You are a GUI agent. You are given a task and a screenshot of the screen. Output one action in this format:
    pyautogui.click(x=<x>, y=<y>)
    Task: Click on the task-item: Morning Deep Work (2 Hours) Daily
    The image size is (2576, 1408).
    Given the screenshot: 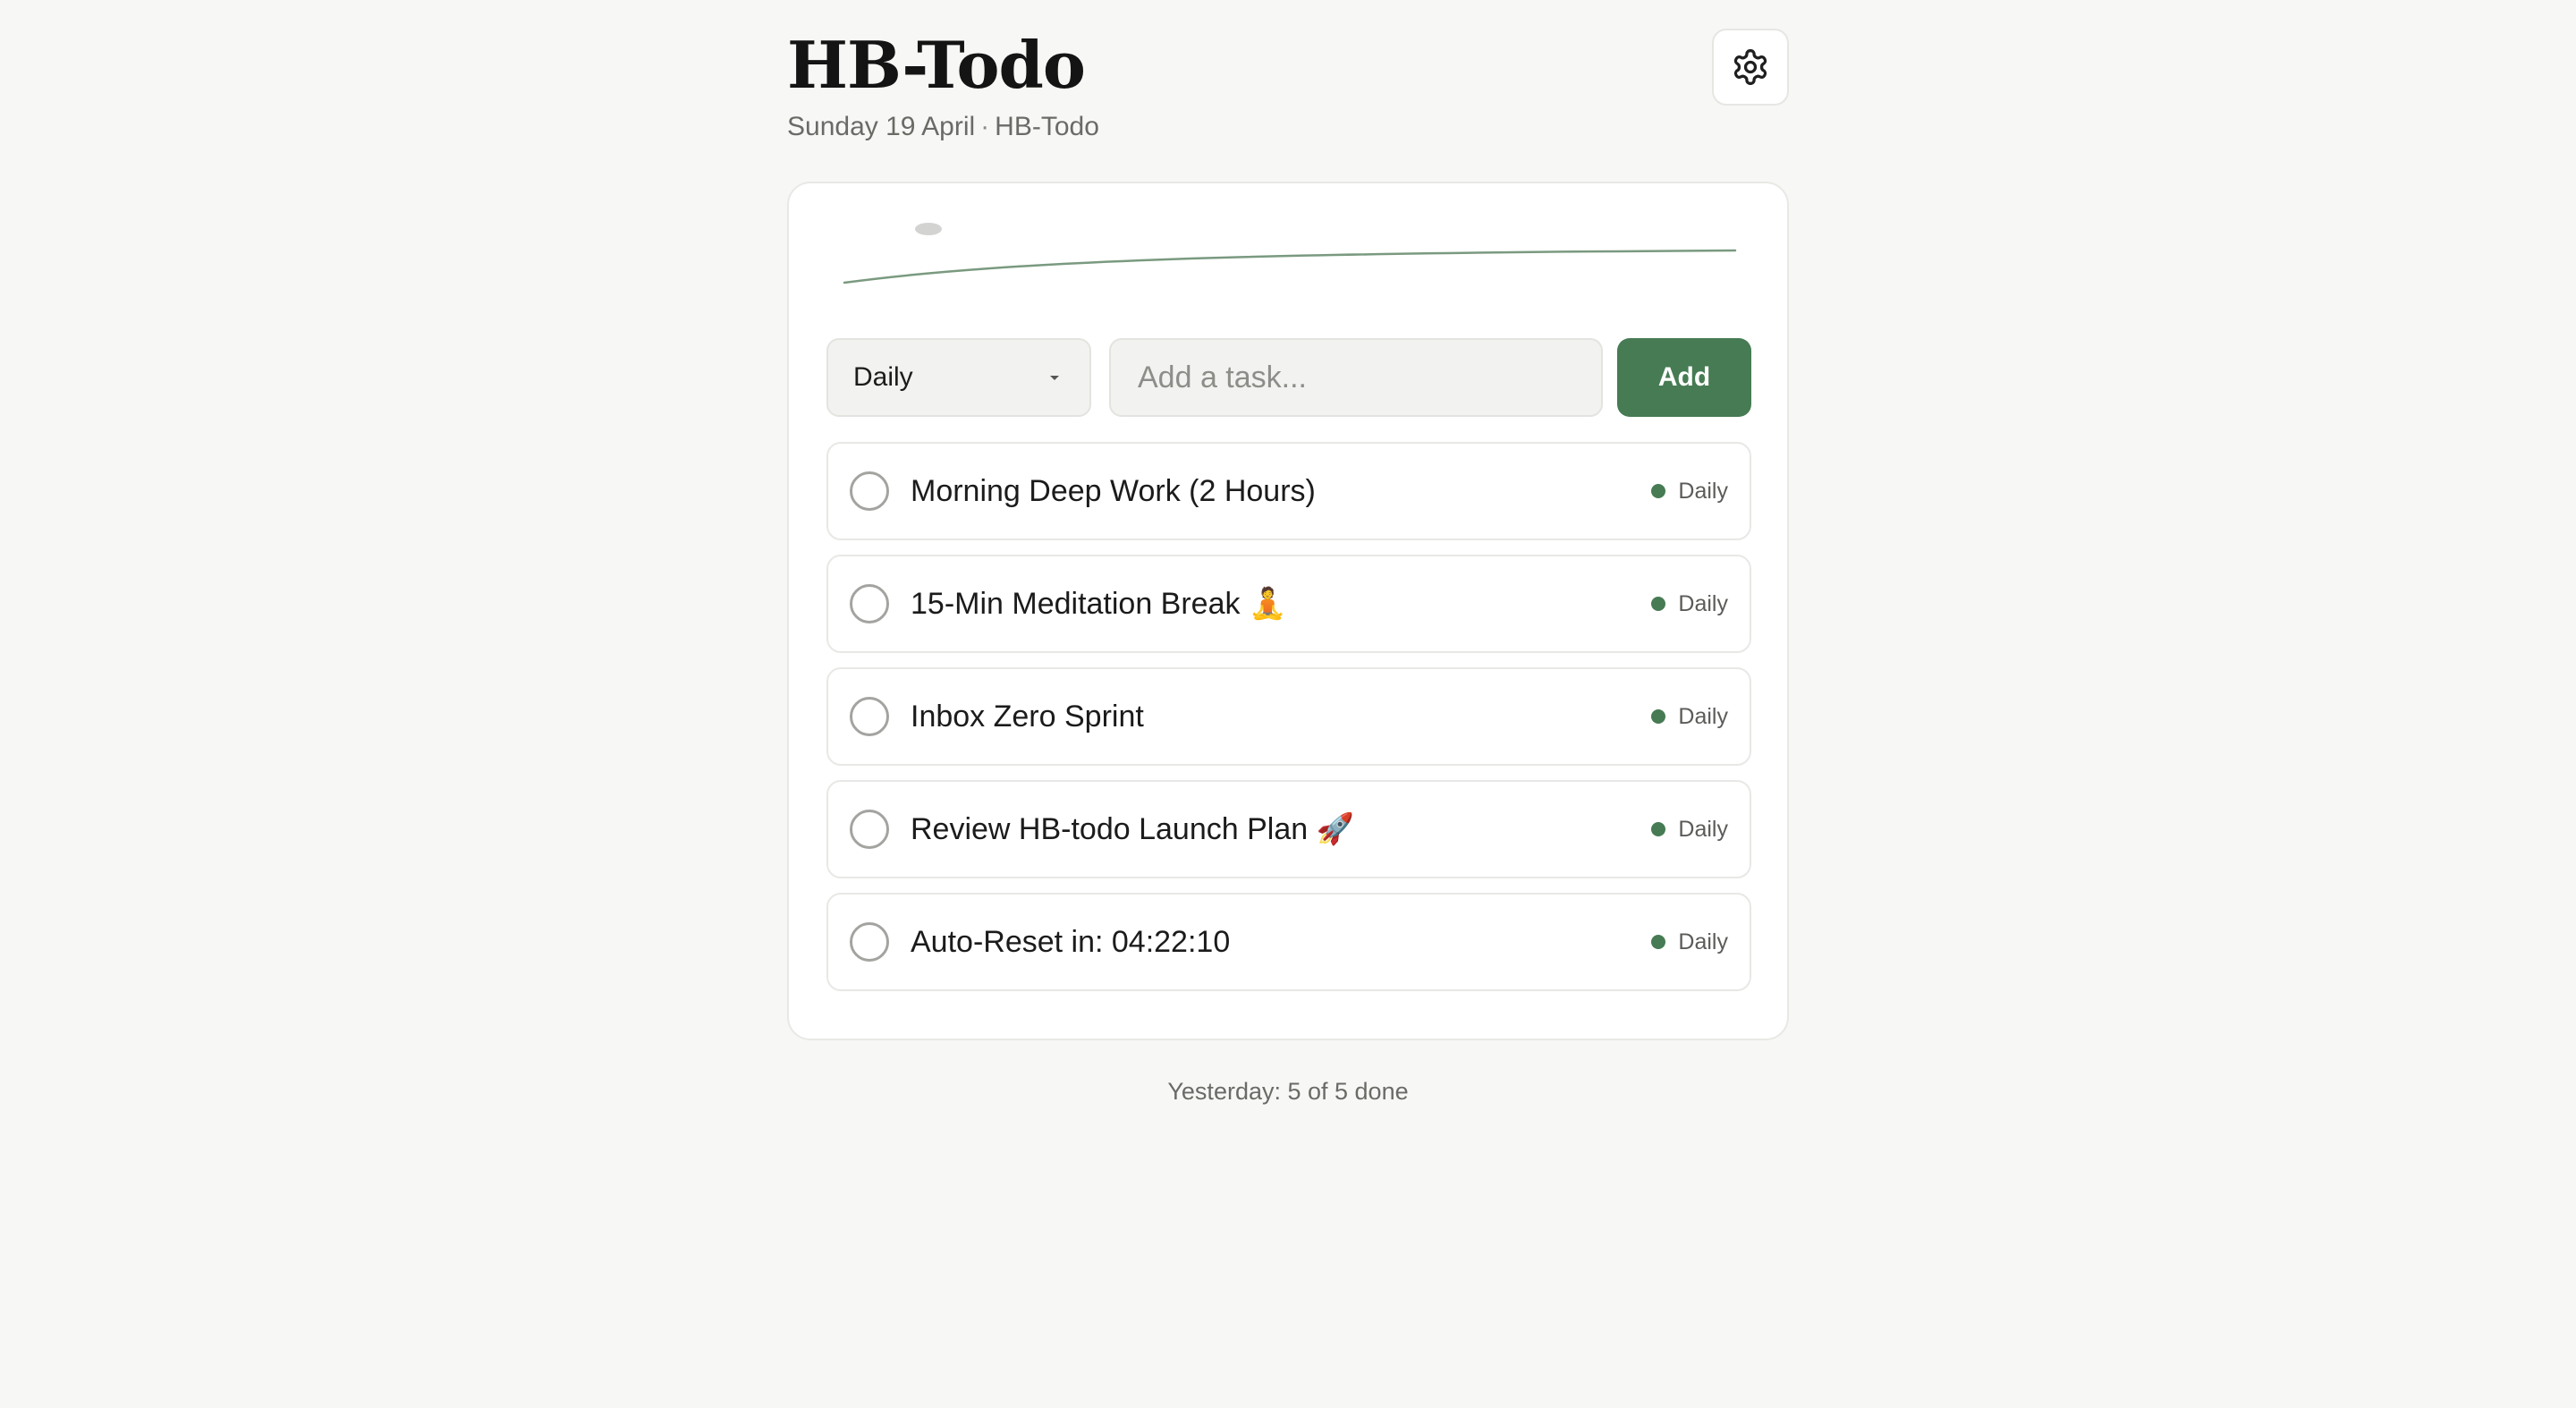 What is the action you would take?
    pyautogui.click(x=1288, y=491)
    